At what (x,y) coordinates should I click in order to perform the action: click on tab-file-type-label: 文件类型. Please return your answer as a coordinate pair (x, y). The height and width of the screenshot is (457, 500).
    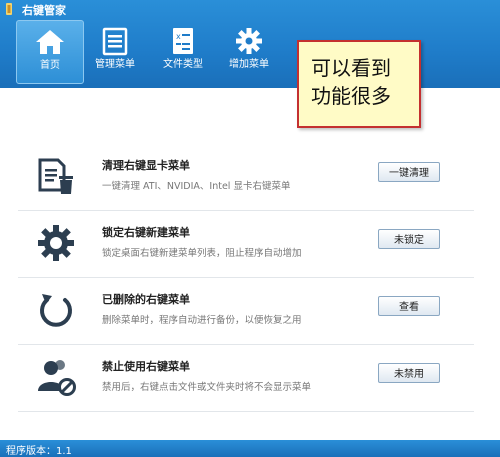
    Looking at the image, I should click on (183, 64).